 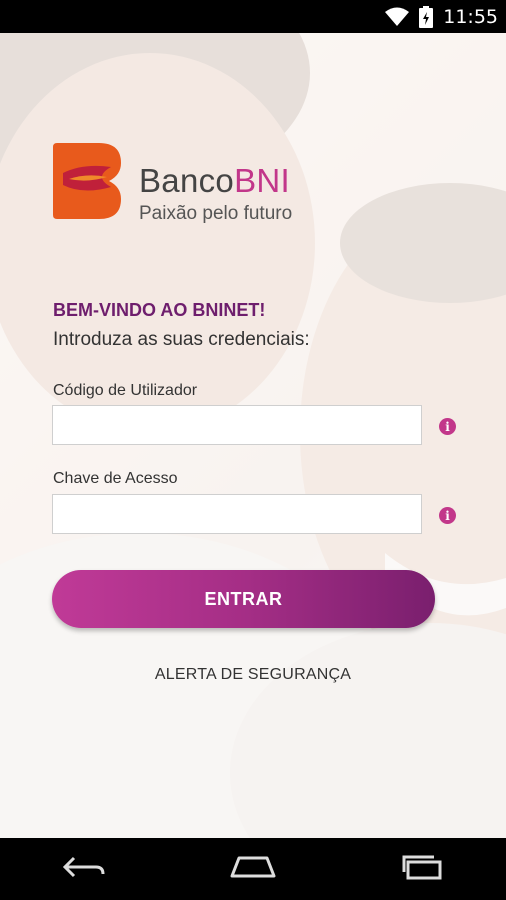 I want to click on recents-icon, so click(x=422, y=869).